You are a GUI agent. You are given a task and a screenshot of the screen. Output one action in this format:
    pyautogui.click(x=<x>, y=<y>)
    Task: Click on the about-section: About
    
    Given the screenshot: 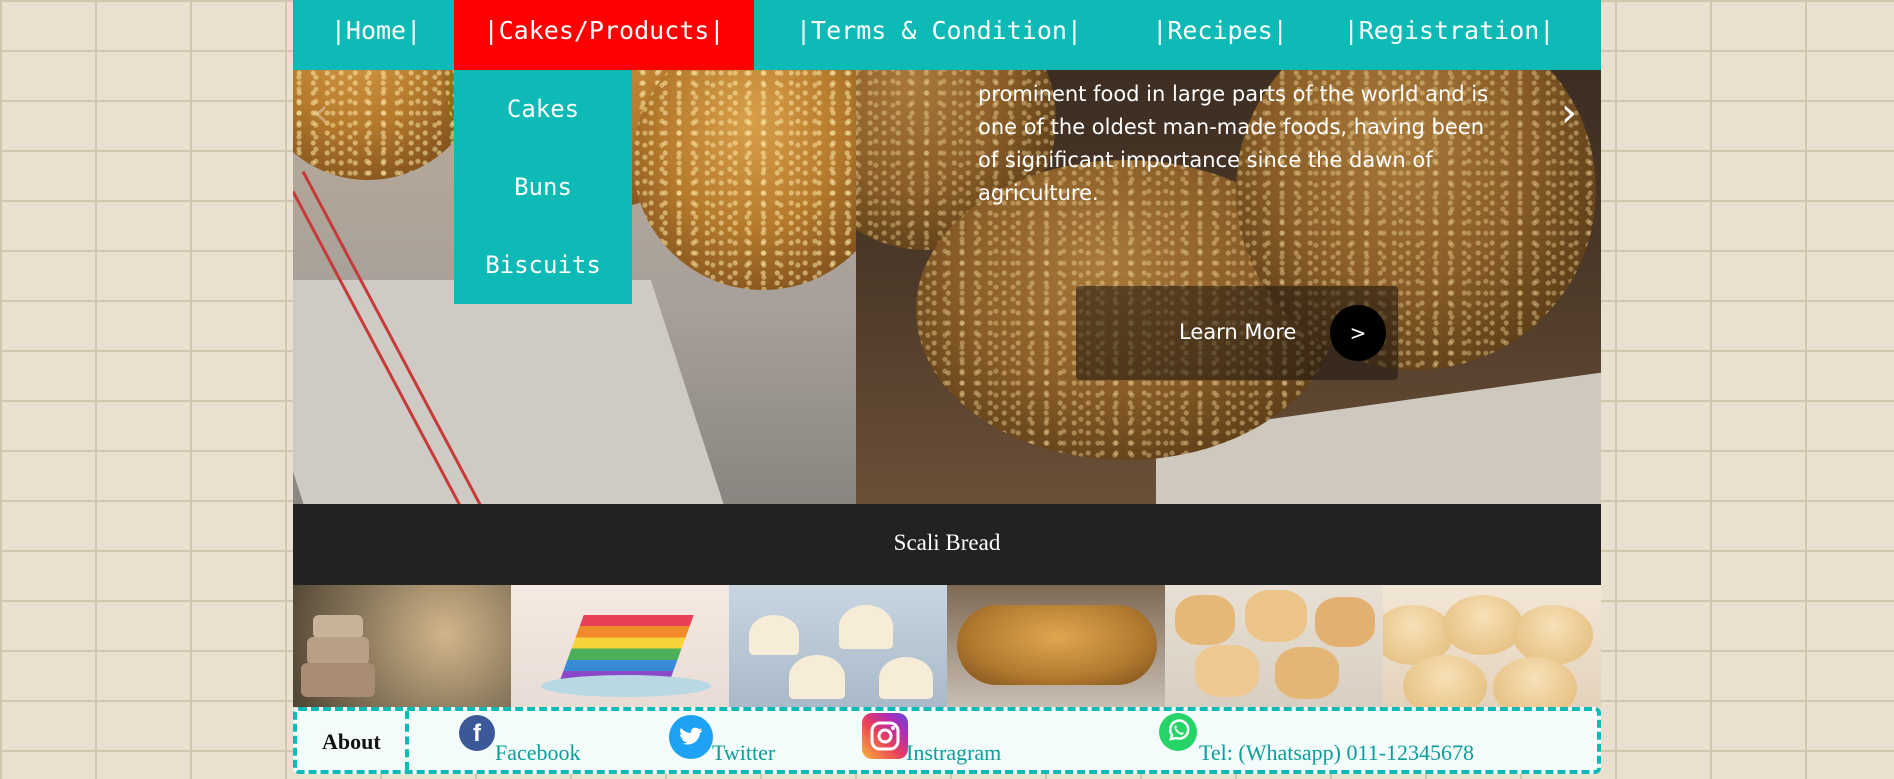 What is the action you would take?
    pyautogui.click(x=353, y=740)
    